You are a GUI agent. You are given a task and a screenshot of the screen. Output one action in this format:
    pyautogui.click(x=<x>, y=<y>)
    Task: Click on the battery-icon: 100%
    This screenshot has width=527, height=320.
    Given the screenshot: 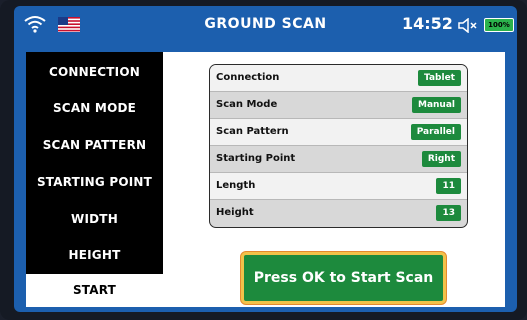 What is the action you would take?
    pyautogui.click(x=499, y=25)
    